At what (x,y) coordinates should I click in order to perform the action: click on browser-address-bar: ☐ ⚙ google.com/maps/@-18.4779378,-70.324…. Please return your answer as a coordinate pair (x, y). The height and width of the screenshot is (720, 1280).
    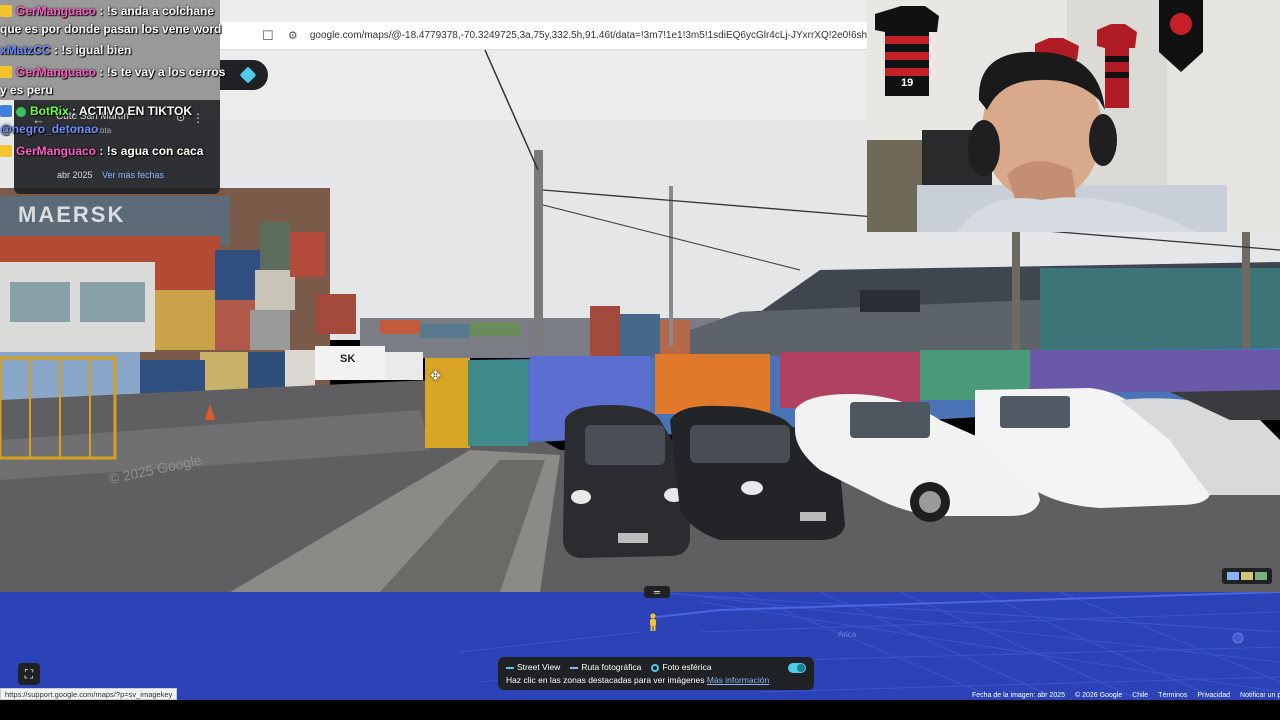
    Looking at the image, I should click on (543, 36).